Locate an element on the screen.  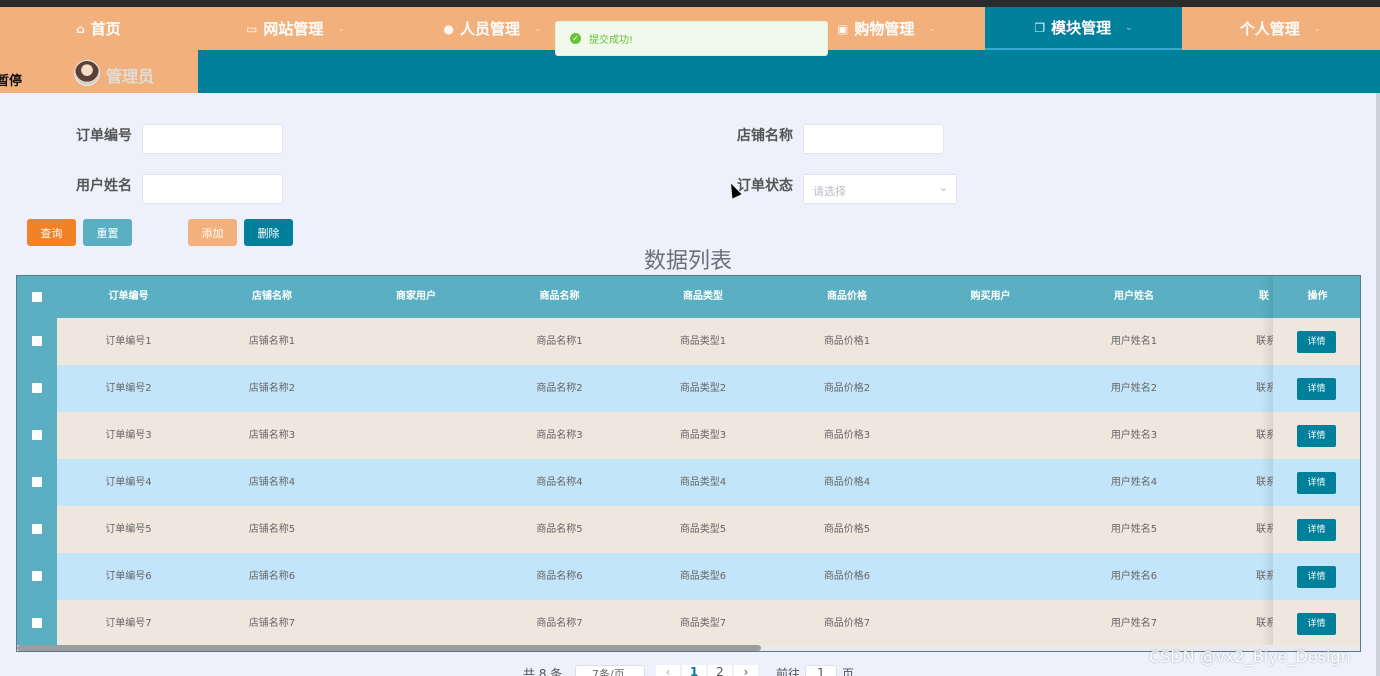
column-header-3: 商品名称 is located at coordinates (559, 297).